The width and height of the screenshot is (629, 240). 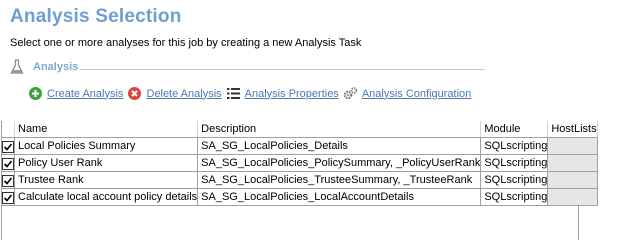 I want to click on create-analysis-button: Create Analysis, so click(x=75, y=93).